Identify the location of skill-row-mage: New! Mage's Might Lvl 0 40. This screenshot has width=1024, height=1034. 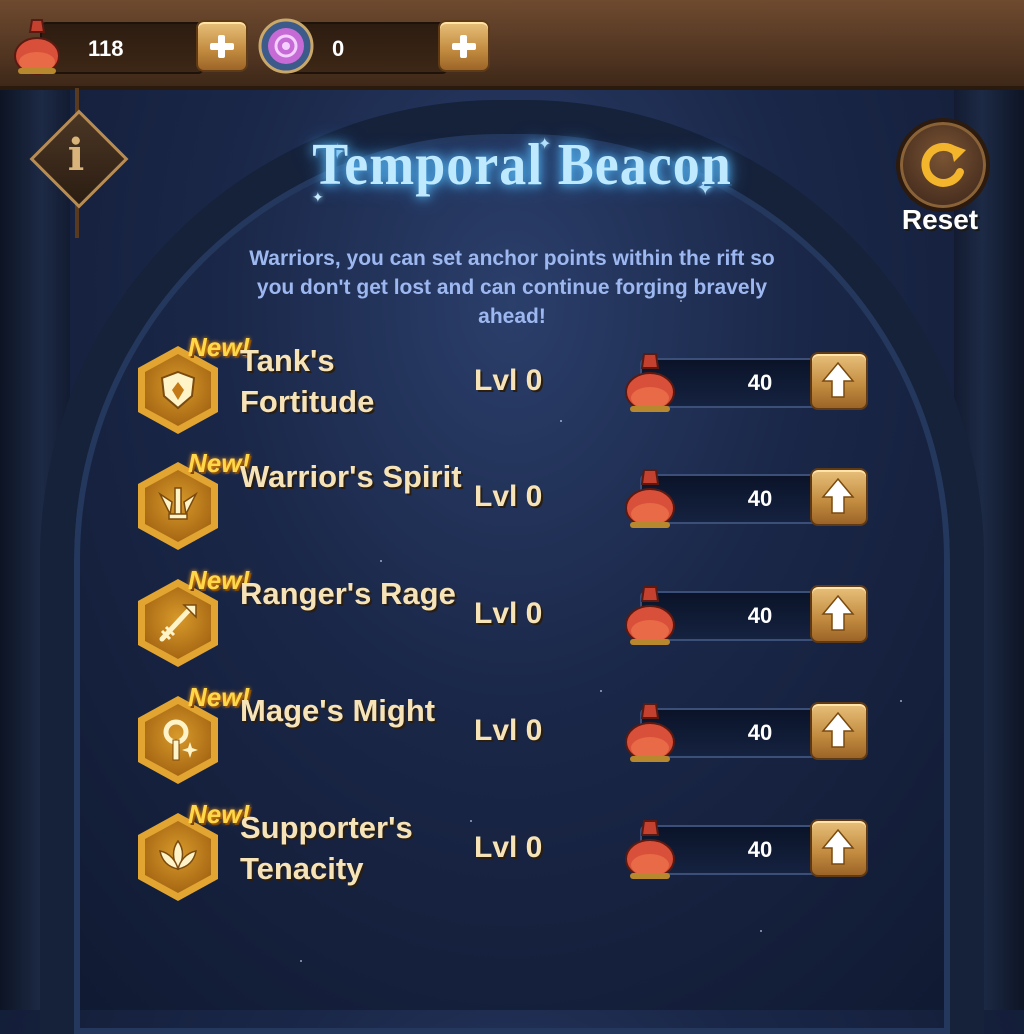
(510, 735).